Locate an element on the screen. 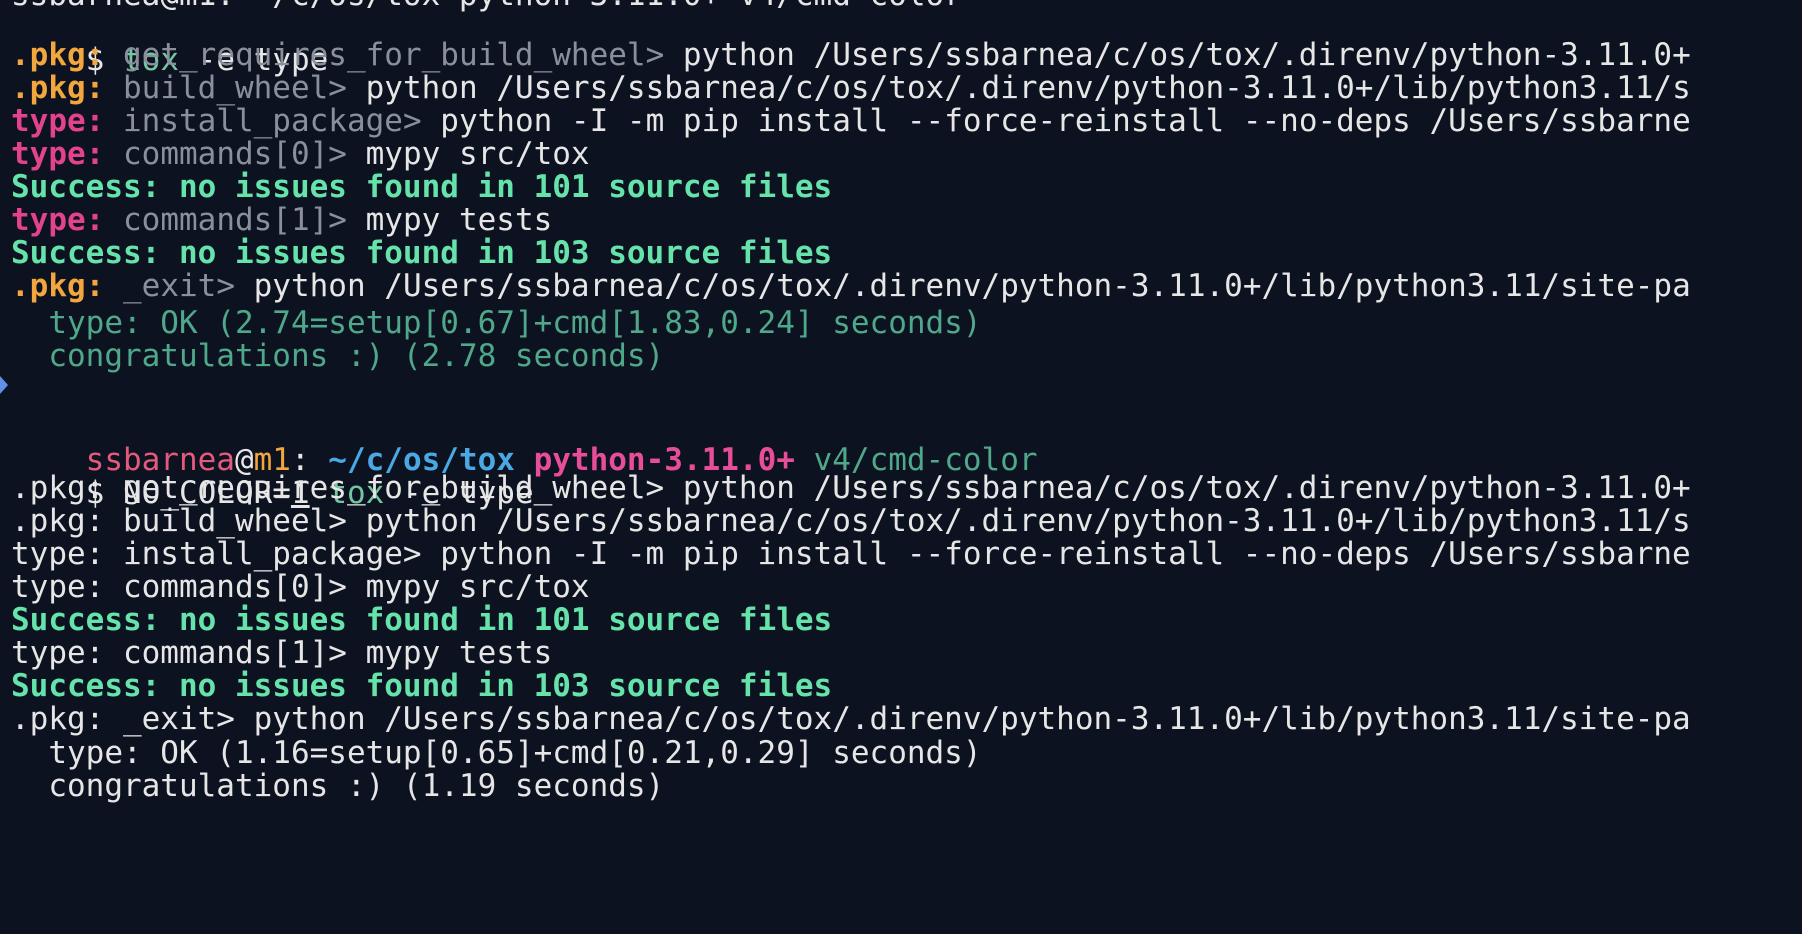  step-command: mypy tests is located at coordinates (449, 220).